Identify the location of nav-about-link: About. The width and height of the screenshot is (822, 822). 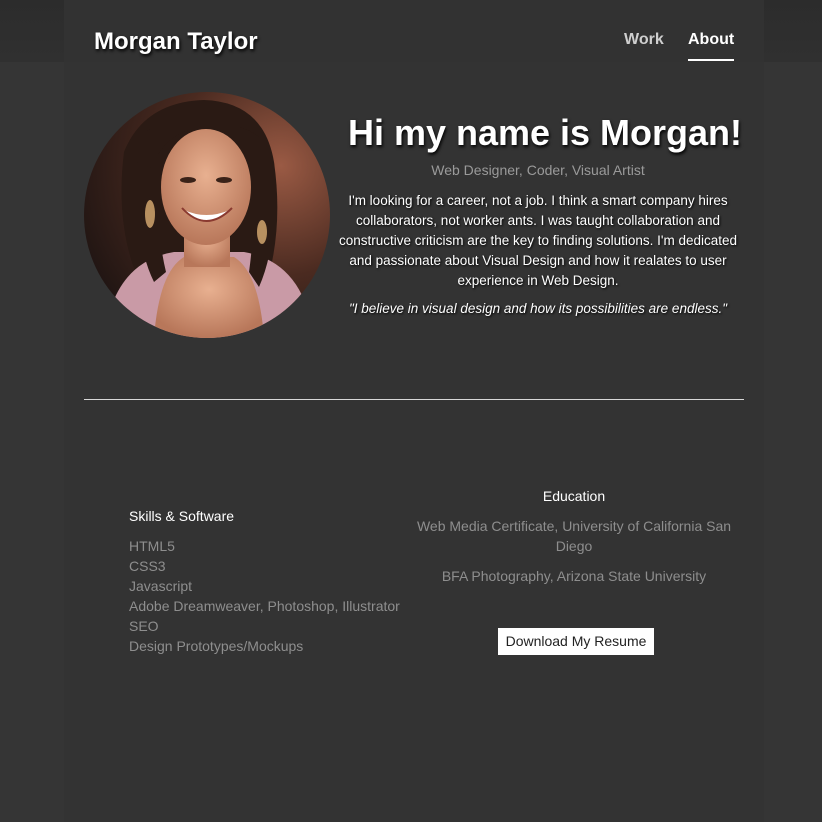
(711, 46).